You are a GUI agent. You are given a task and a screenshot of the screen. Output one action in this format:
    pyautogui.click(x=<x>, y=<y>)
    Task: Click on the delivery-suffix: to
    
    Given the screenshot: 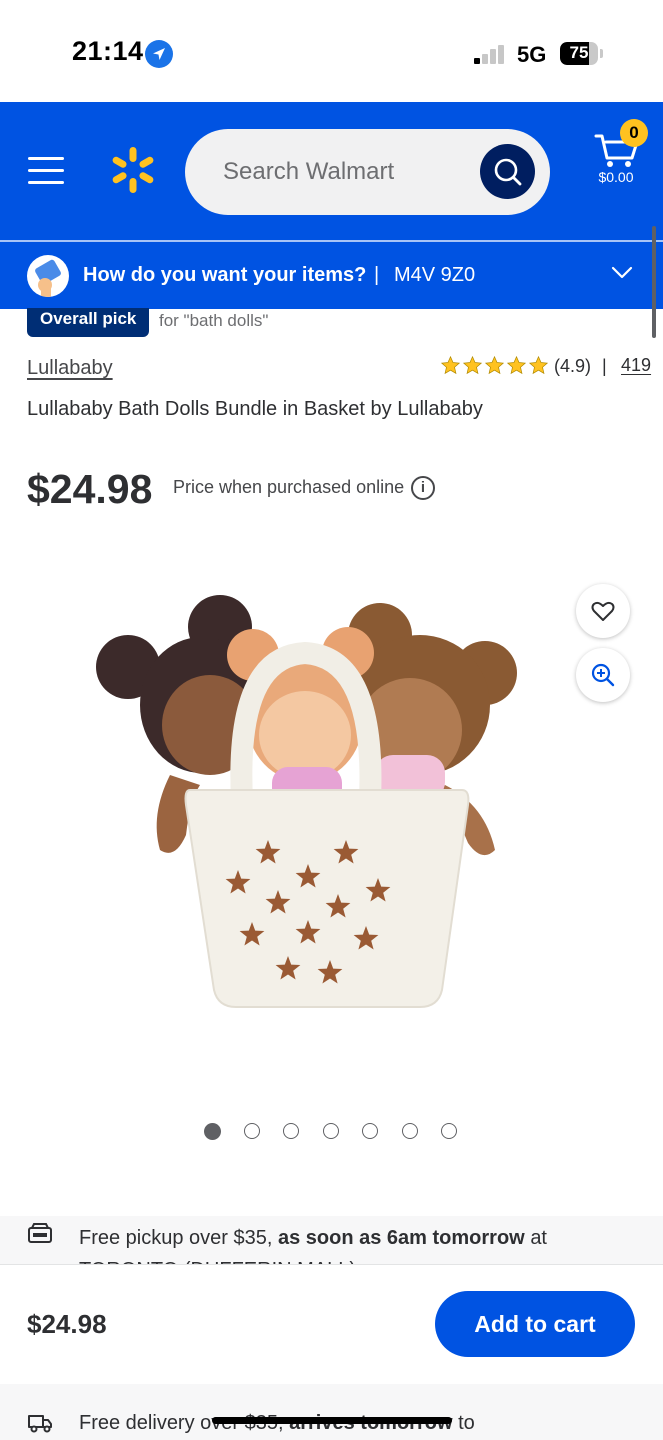 What is the action you would take?
    pyautogui.click(x=466, y=1423)
    